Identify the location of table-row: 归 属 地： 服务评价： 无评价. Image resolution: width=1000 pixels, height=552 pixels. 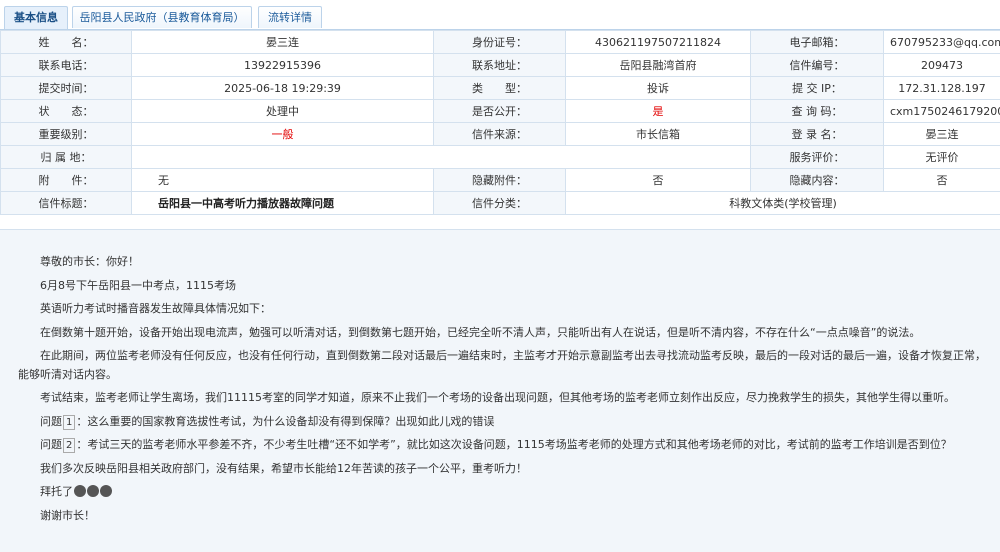
(500, 157).